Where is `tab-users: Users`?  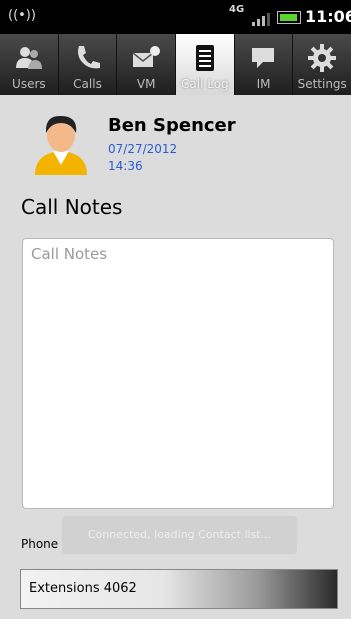 tab-users: Users is located at coordinates (29, 64).